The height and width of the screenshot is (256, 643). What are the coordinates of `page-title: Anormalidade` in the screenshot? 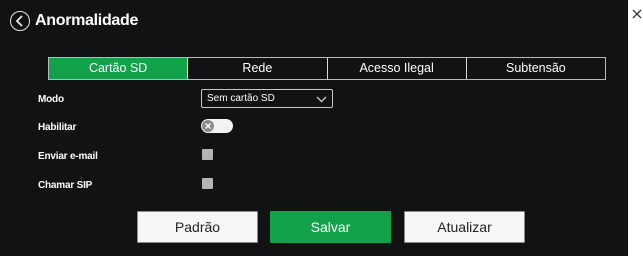 It's located at (87, 20).